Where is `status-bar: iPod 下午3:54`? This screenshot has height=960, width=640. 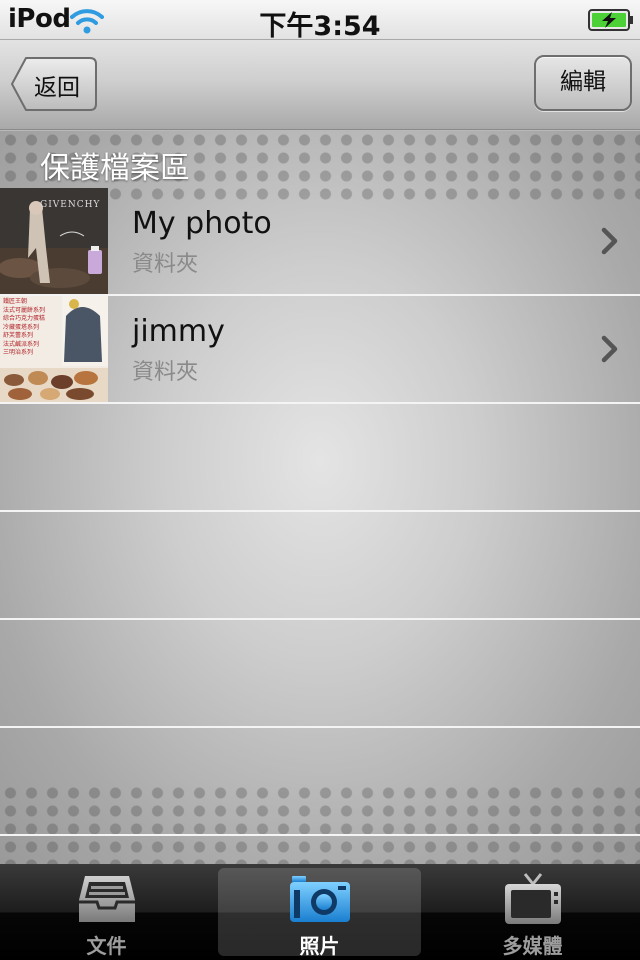
status-bar: iPod 下午3:54 is located at coordinates (320, 21).